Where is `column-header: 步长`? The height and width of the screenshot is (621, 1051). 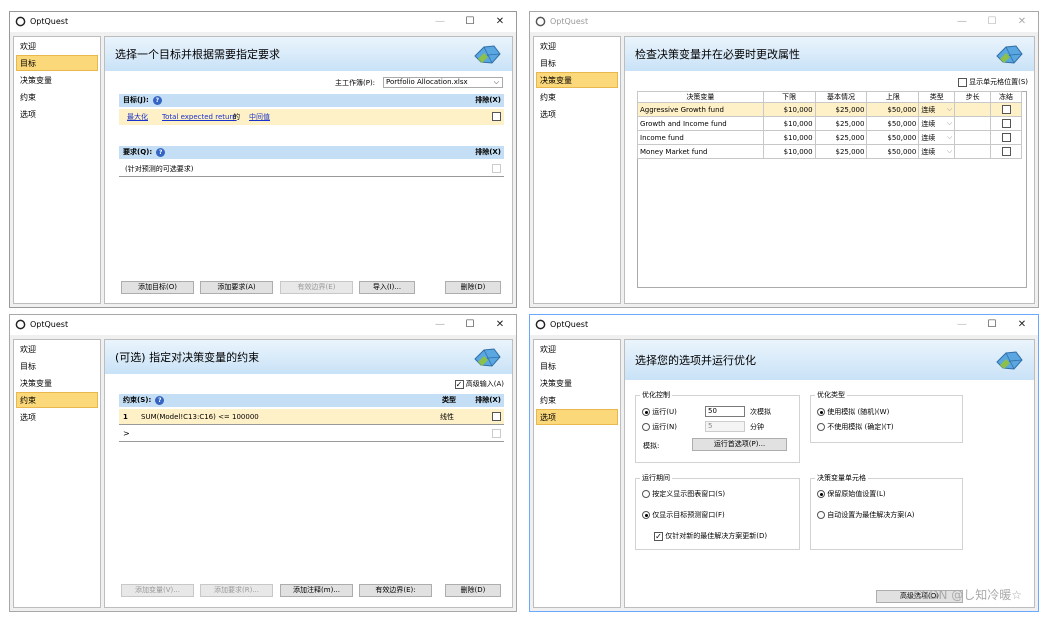 column-header: 步长 is located at coordinates (973, 97).